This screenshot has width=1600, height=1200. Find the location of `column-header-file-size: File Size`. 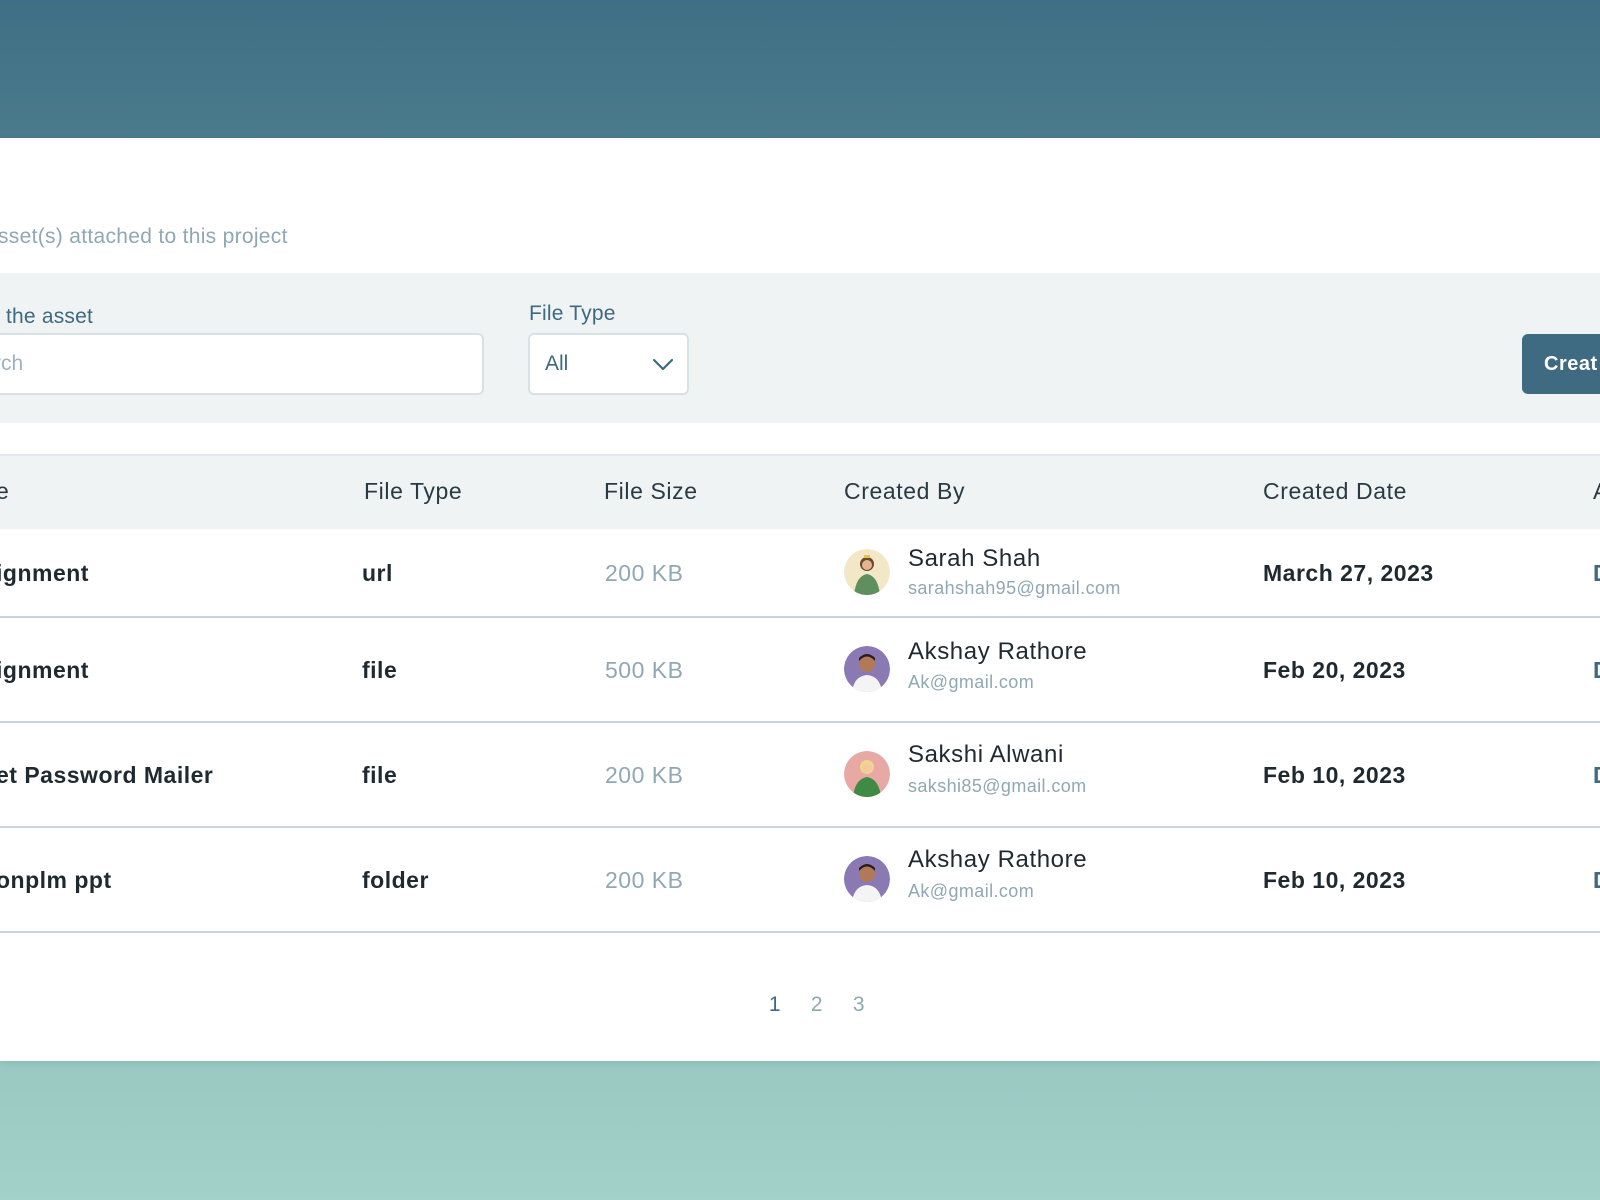

column-header-file-size: File Size is located at coordinates (651, 491).